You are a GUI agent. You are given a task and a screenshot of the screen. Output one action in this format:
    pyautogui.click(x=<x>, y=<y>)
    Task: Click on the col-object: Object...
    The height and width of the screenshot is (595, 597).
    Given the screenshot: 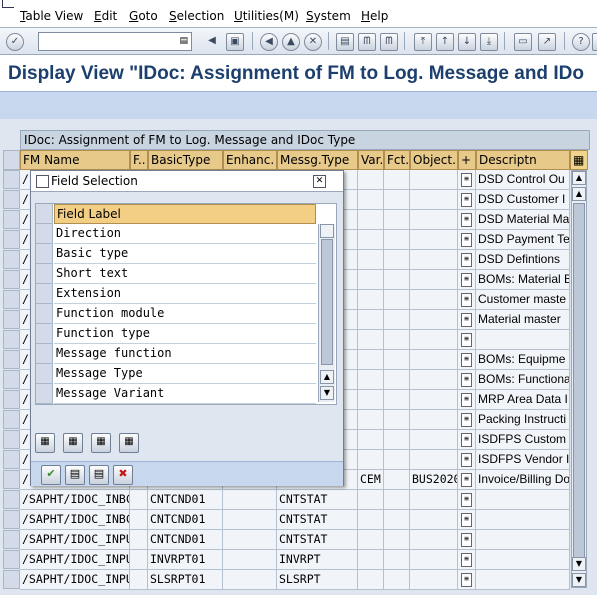 What is the action you would take?
    pyautogui.click(x=434, y=160)
    